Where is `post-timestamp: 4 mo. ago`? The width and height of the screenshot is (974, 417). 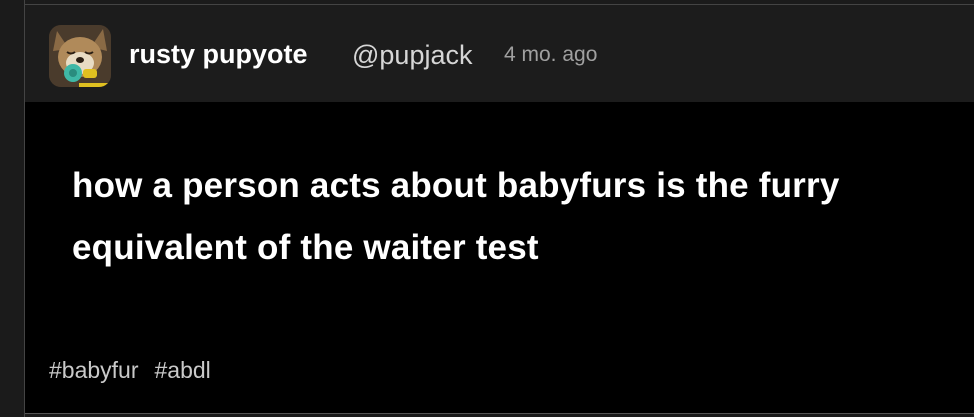
post-timestamp: 4 mo. ago is located at coordinates (550, 55).